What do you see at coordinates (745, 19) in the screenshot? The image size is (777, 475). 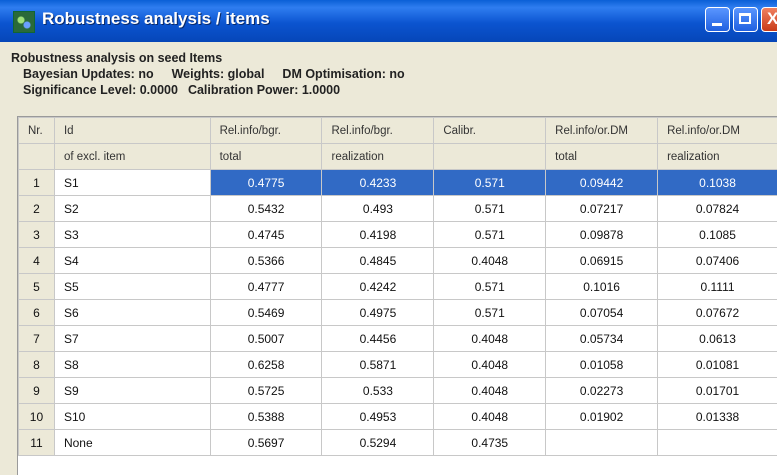 I see `maximize-button` at bounding box center [745, 19].